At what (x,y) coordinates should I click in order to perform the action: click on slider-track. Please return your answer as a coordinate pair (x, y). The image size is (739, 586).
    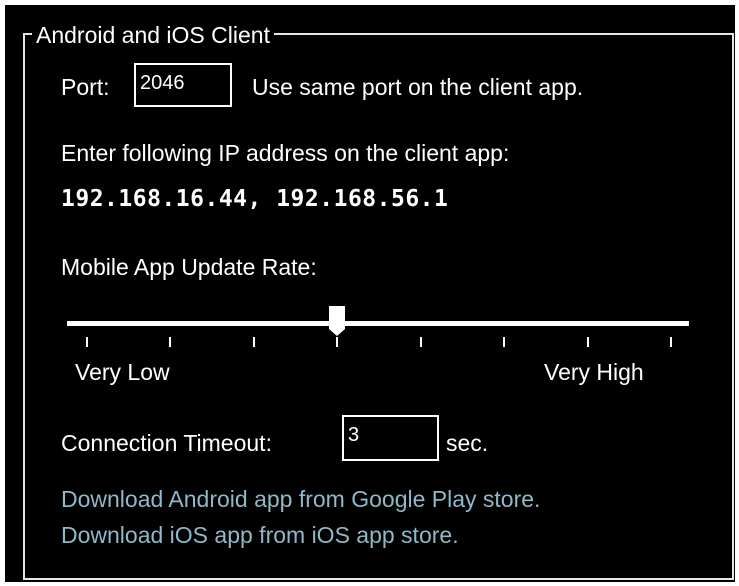
    Looking at the image, I should click on (378, 323).